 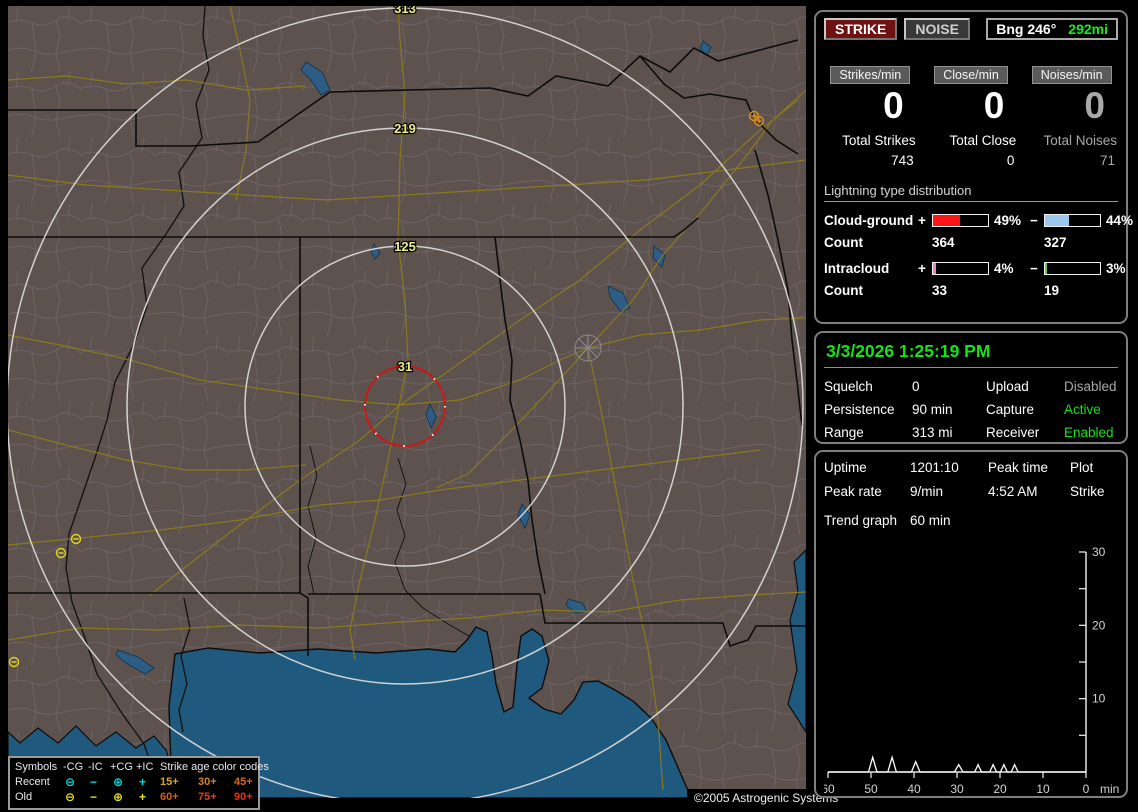 I want to click on peak-time-value: 4:52 AM, so click(x=1013, y=491).